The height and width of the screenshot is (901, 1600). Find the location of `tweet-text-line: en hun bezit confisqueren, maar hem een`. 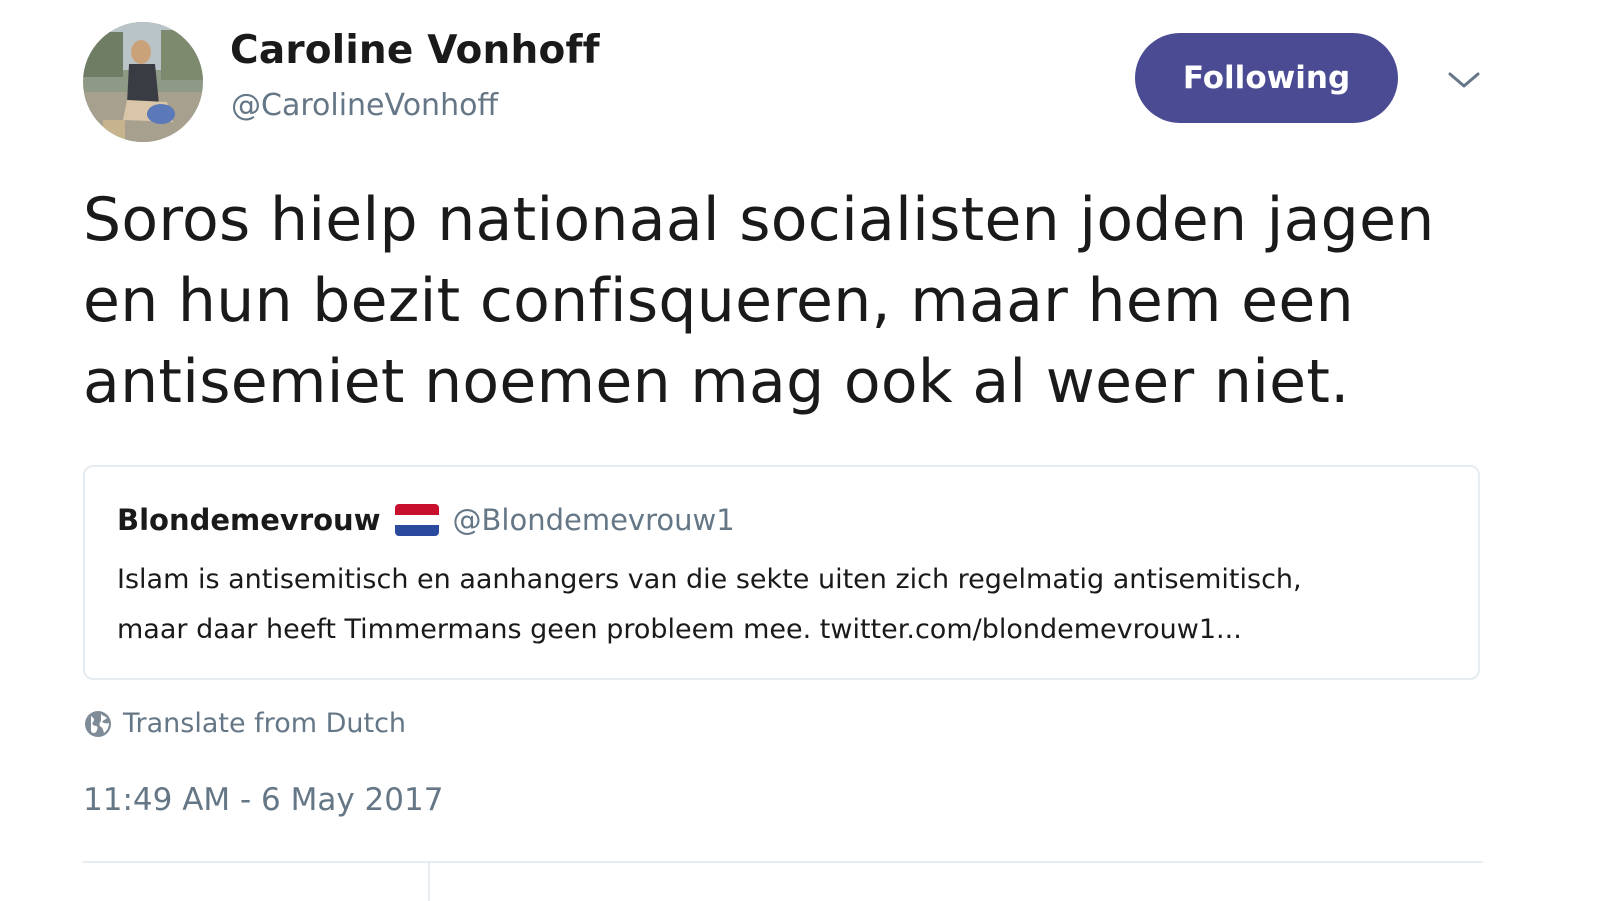

tweet-text-line: en hun bezit confisqueren, maar hem een is located at coordinates (718, 301).